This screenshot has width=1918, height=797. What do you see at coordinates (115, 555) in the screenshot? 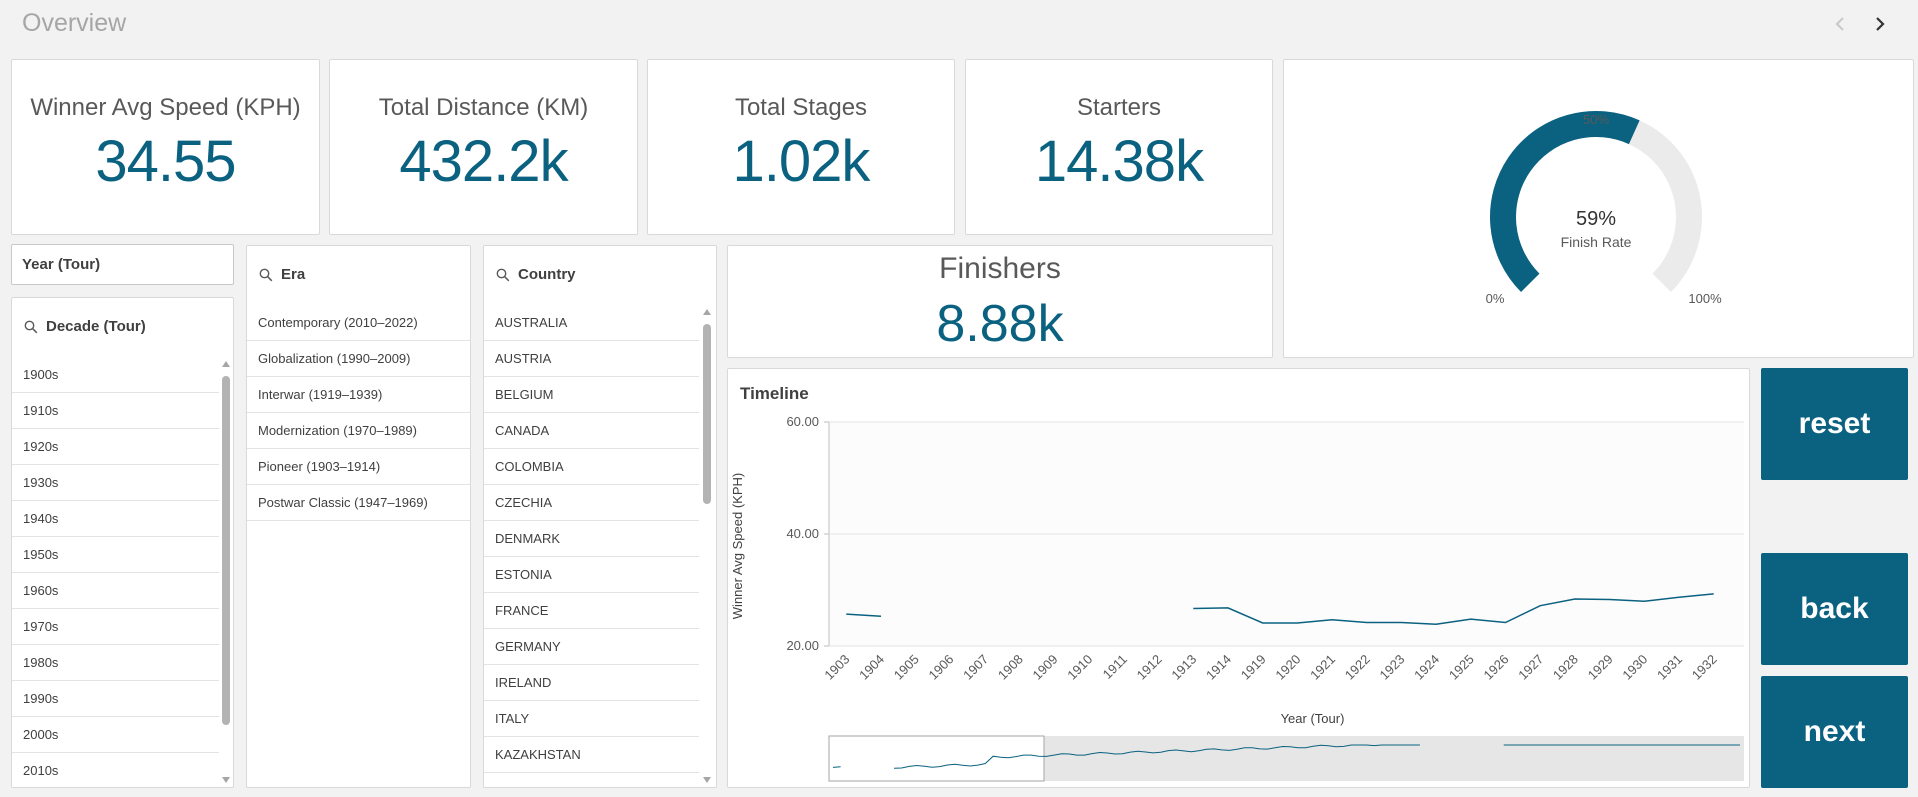
I see `decade-list-item: 1950s` at bounding box center [115, 555].